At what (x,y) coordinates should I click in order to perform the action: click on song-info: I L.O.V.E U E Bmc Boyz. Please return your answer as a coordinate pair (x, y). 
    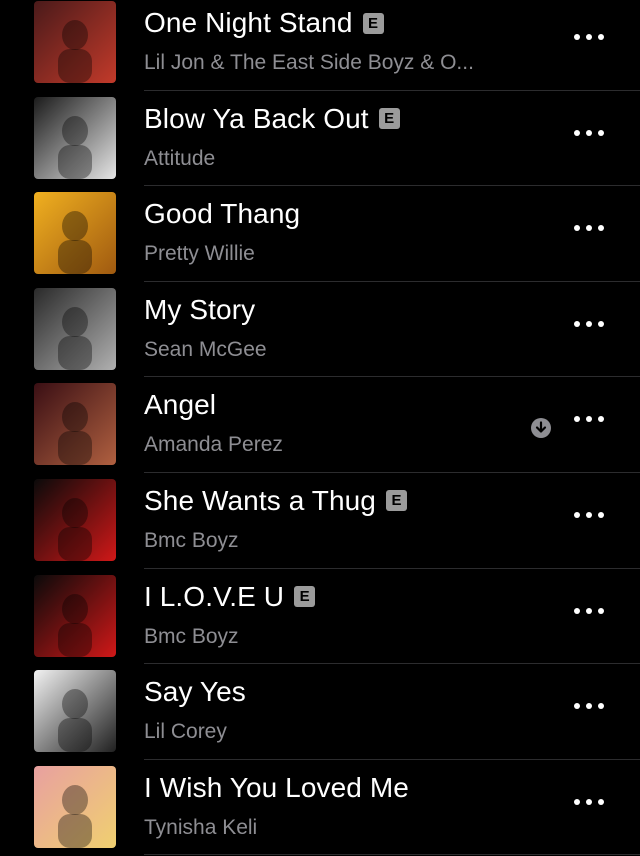
    Looking at the image, I should click on (337, 613).